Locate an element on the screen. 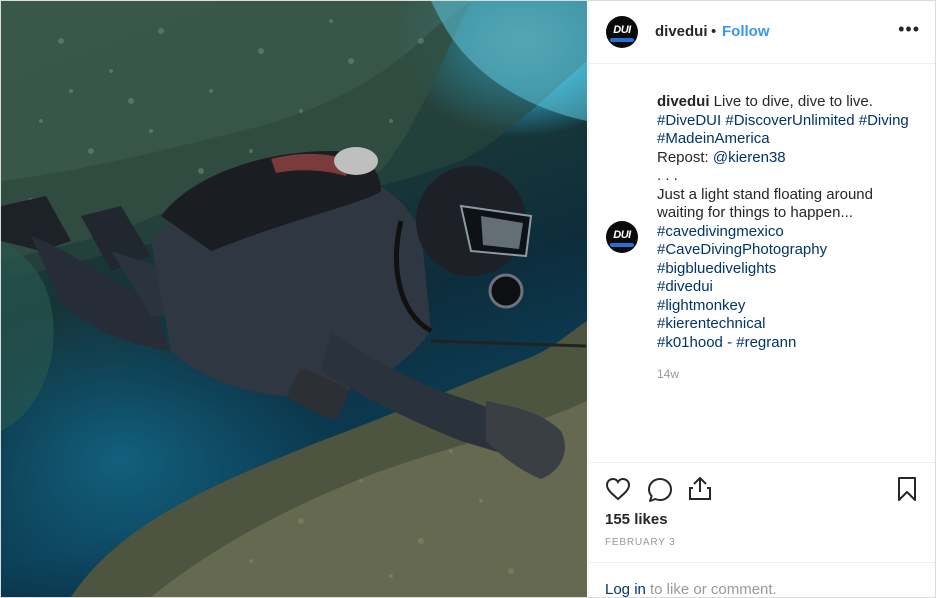 This screenshot has height=598, width=936. caption-avatar-logo-text: DUI is located at coordinates (622, 235).